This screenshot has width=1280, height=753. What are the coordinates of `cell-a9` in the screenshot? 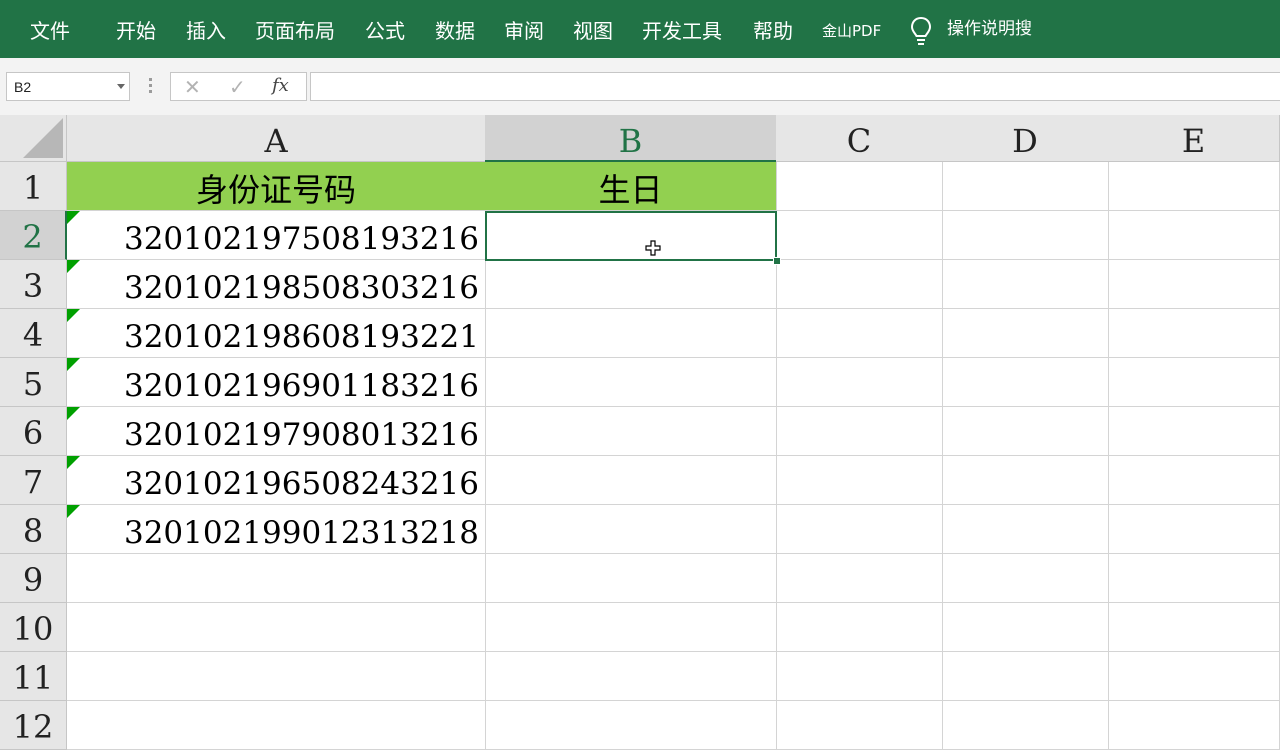 It's located at (276, 578).